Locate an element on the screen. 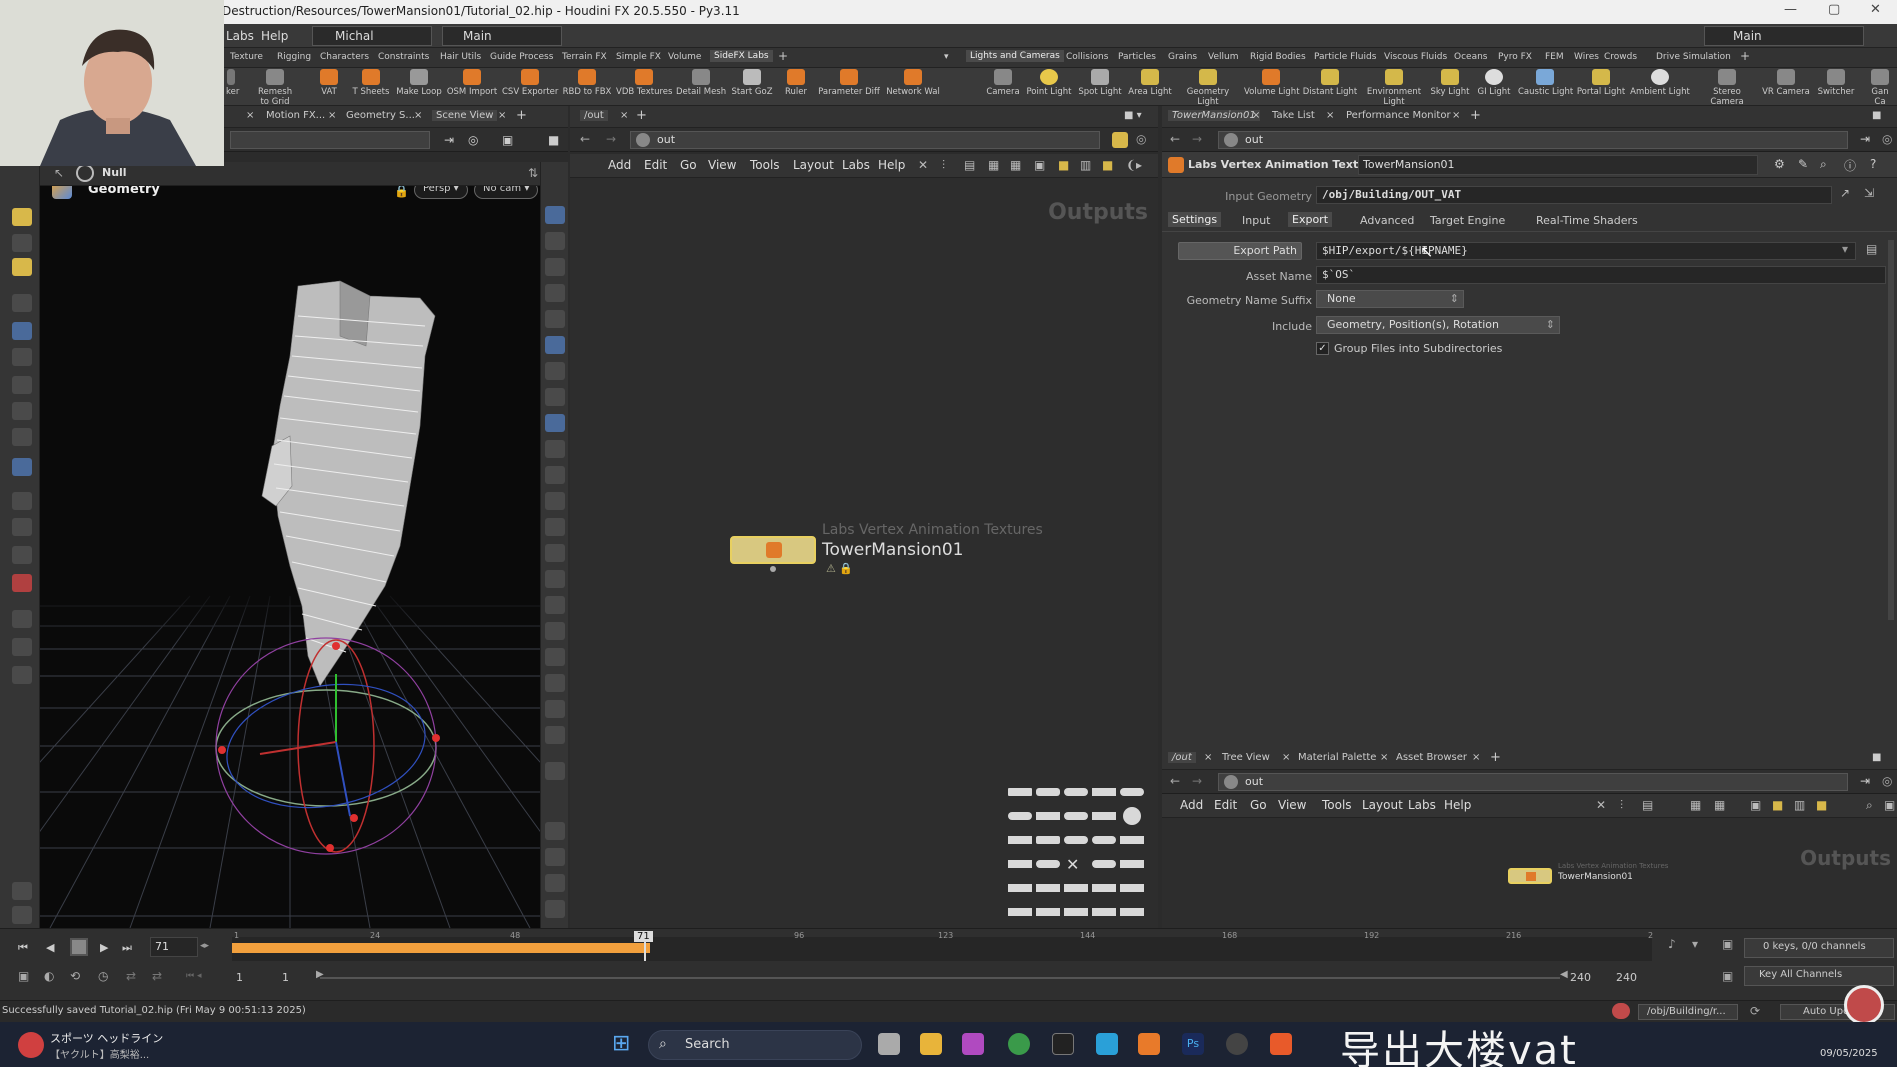 This screenshot has height=1067, width=1897. tab-out: /out is located at coordinates (594, 115).